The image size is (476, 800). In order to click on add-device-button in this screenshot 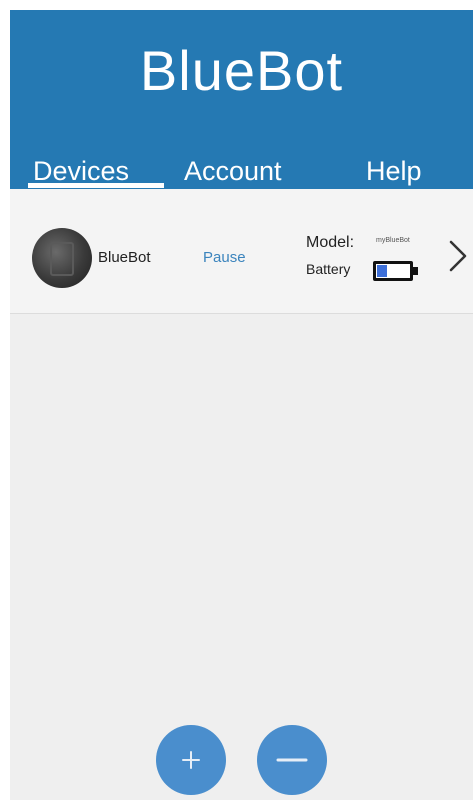, I will do `click(191, 760)`.